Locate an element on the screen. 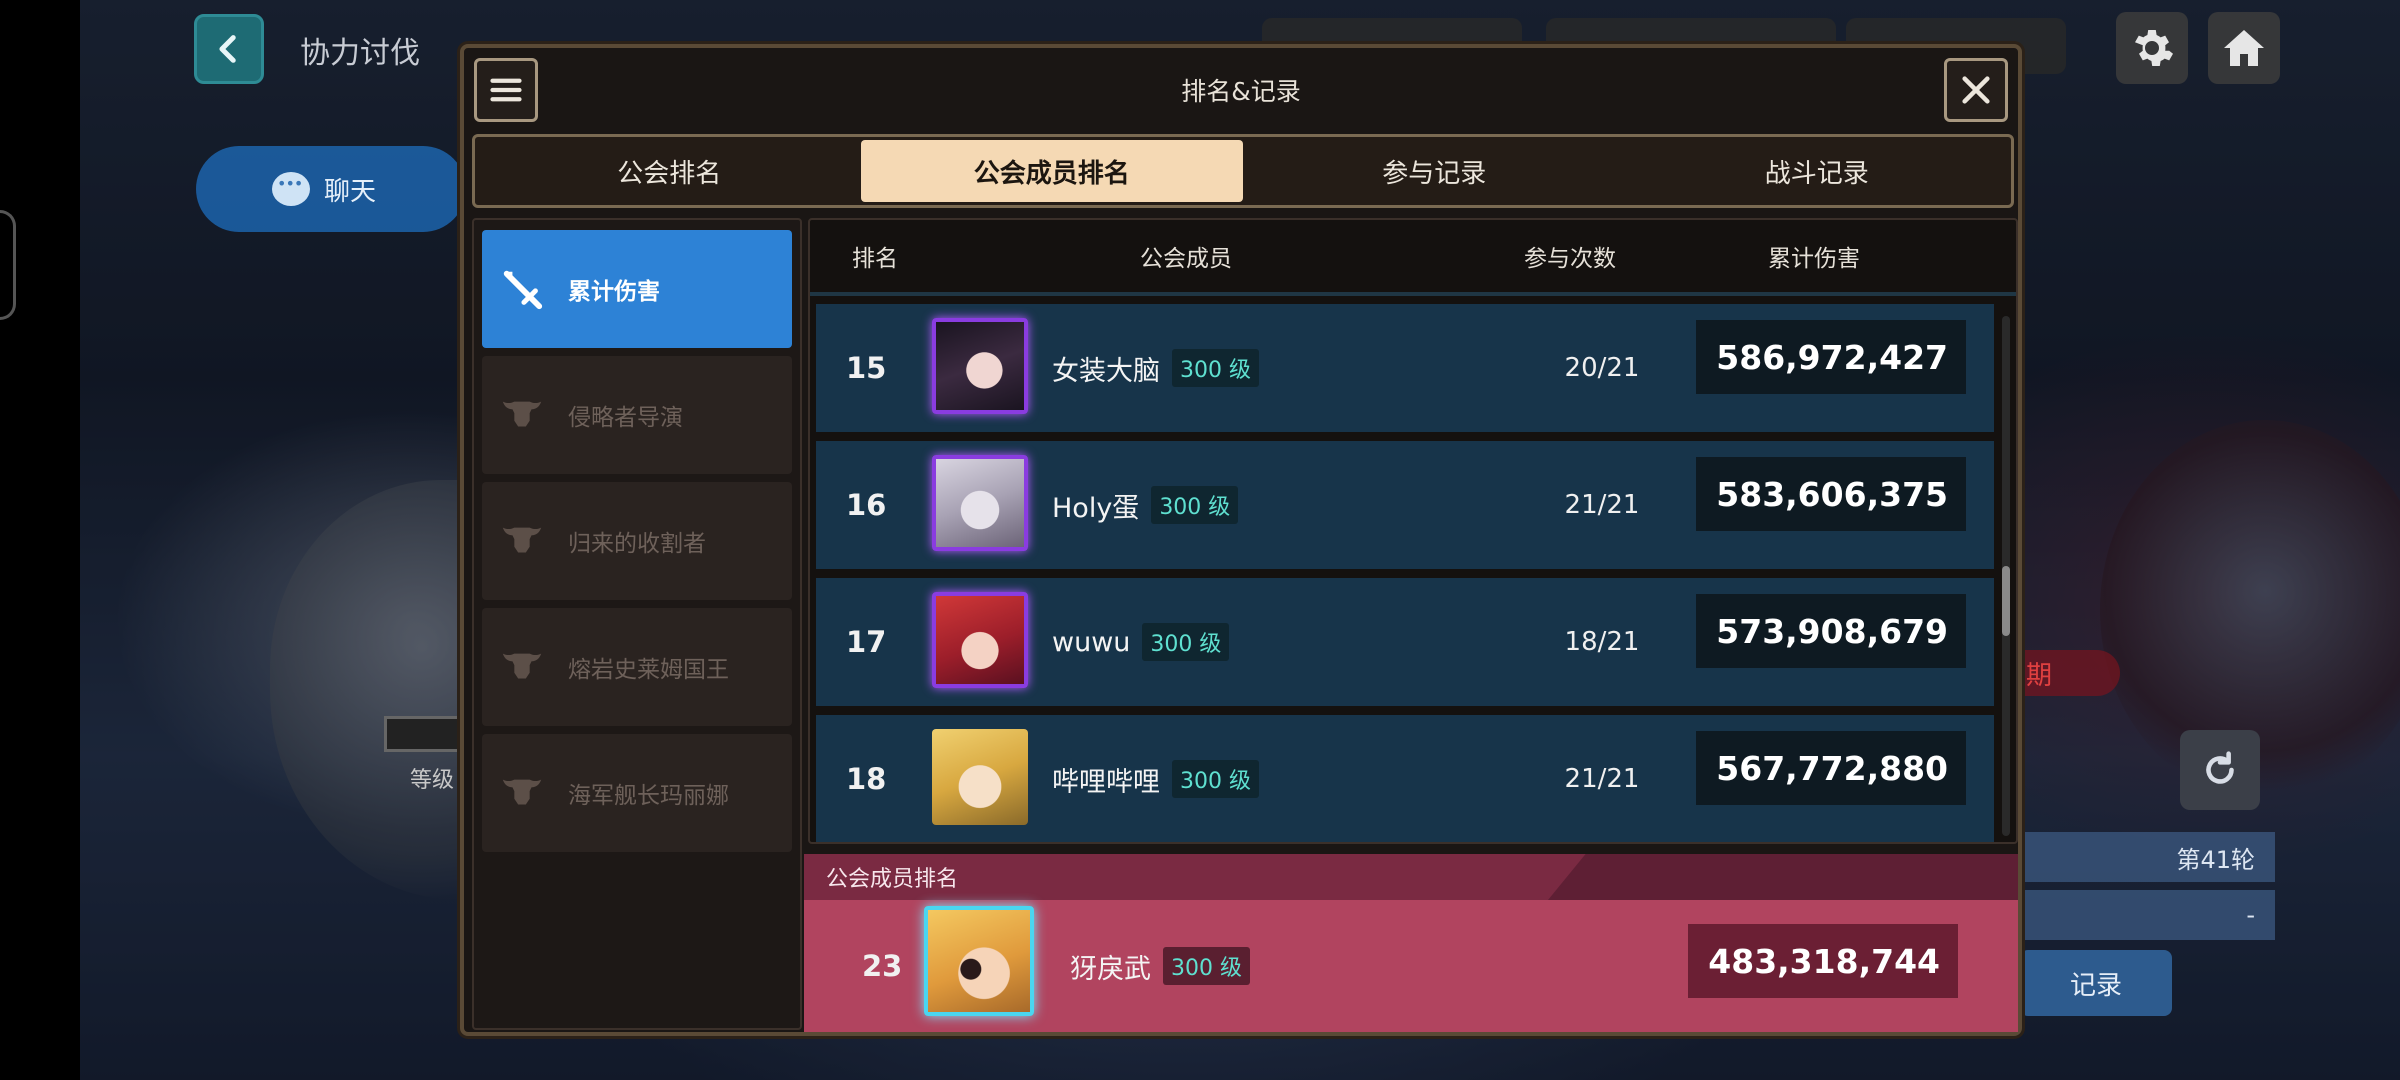 The image size is (2400, 1080). category-boss-2: 归来的收割者 is located at coordinates (637, 541).